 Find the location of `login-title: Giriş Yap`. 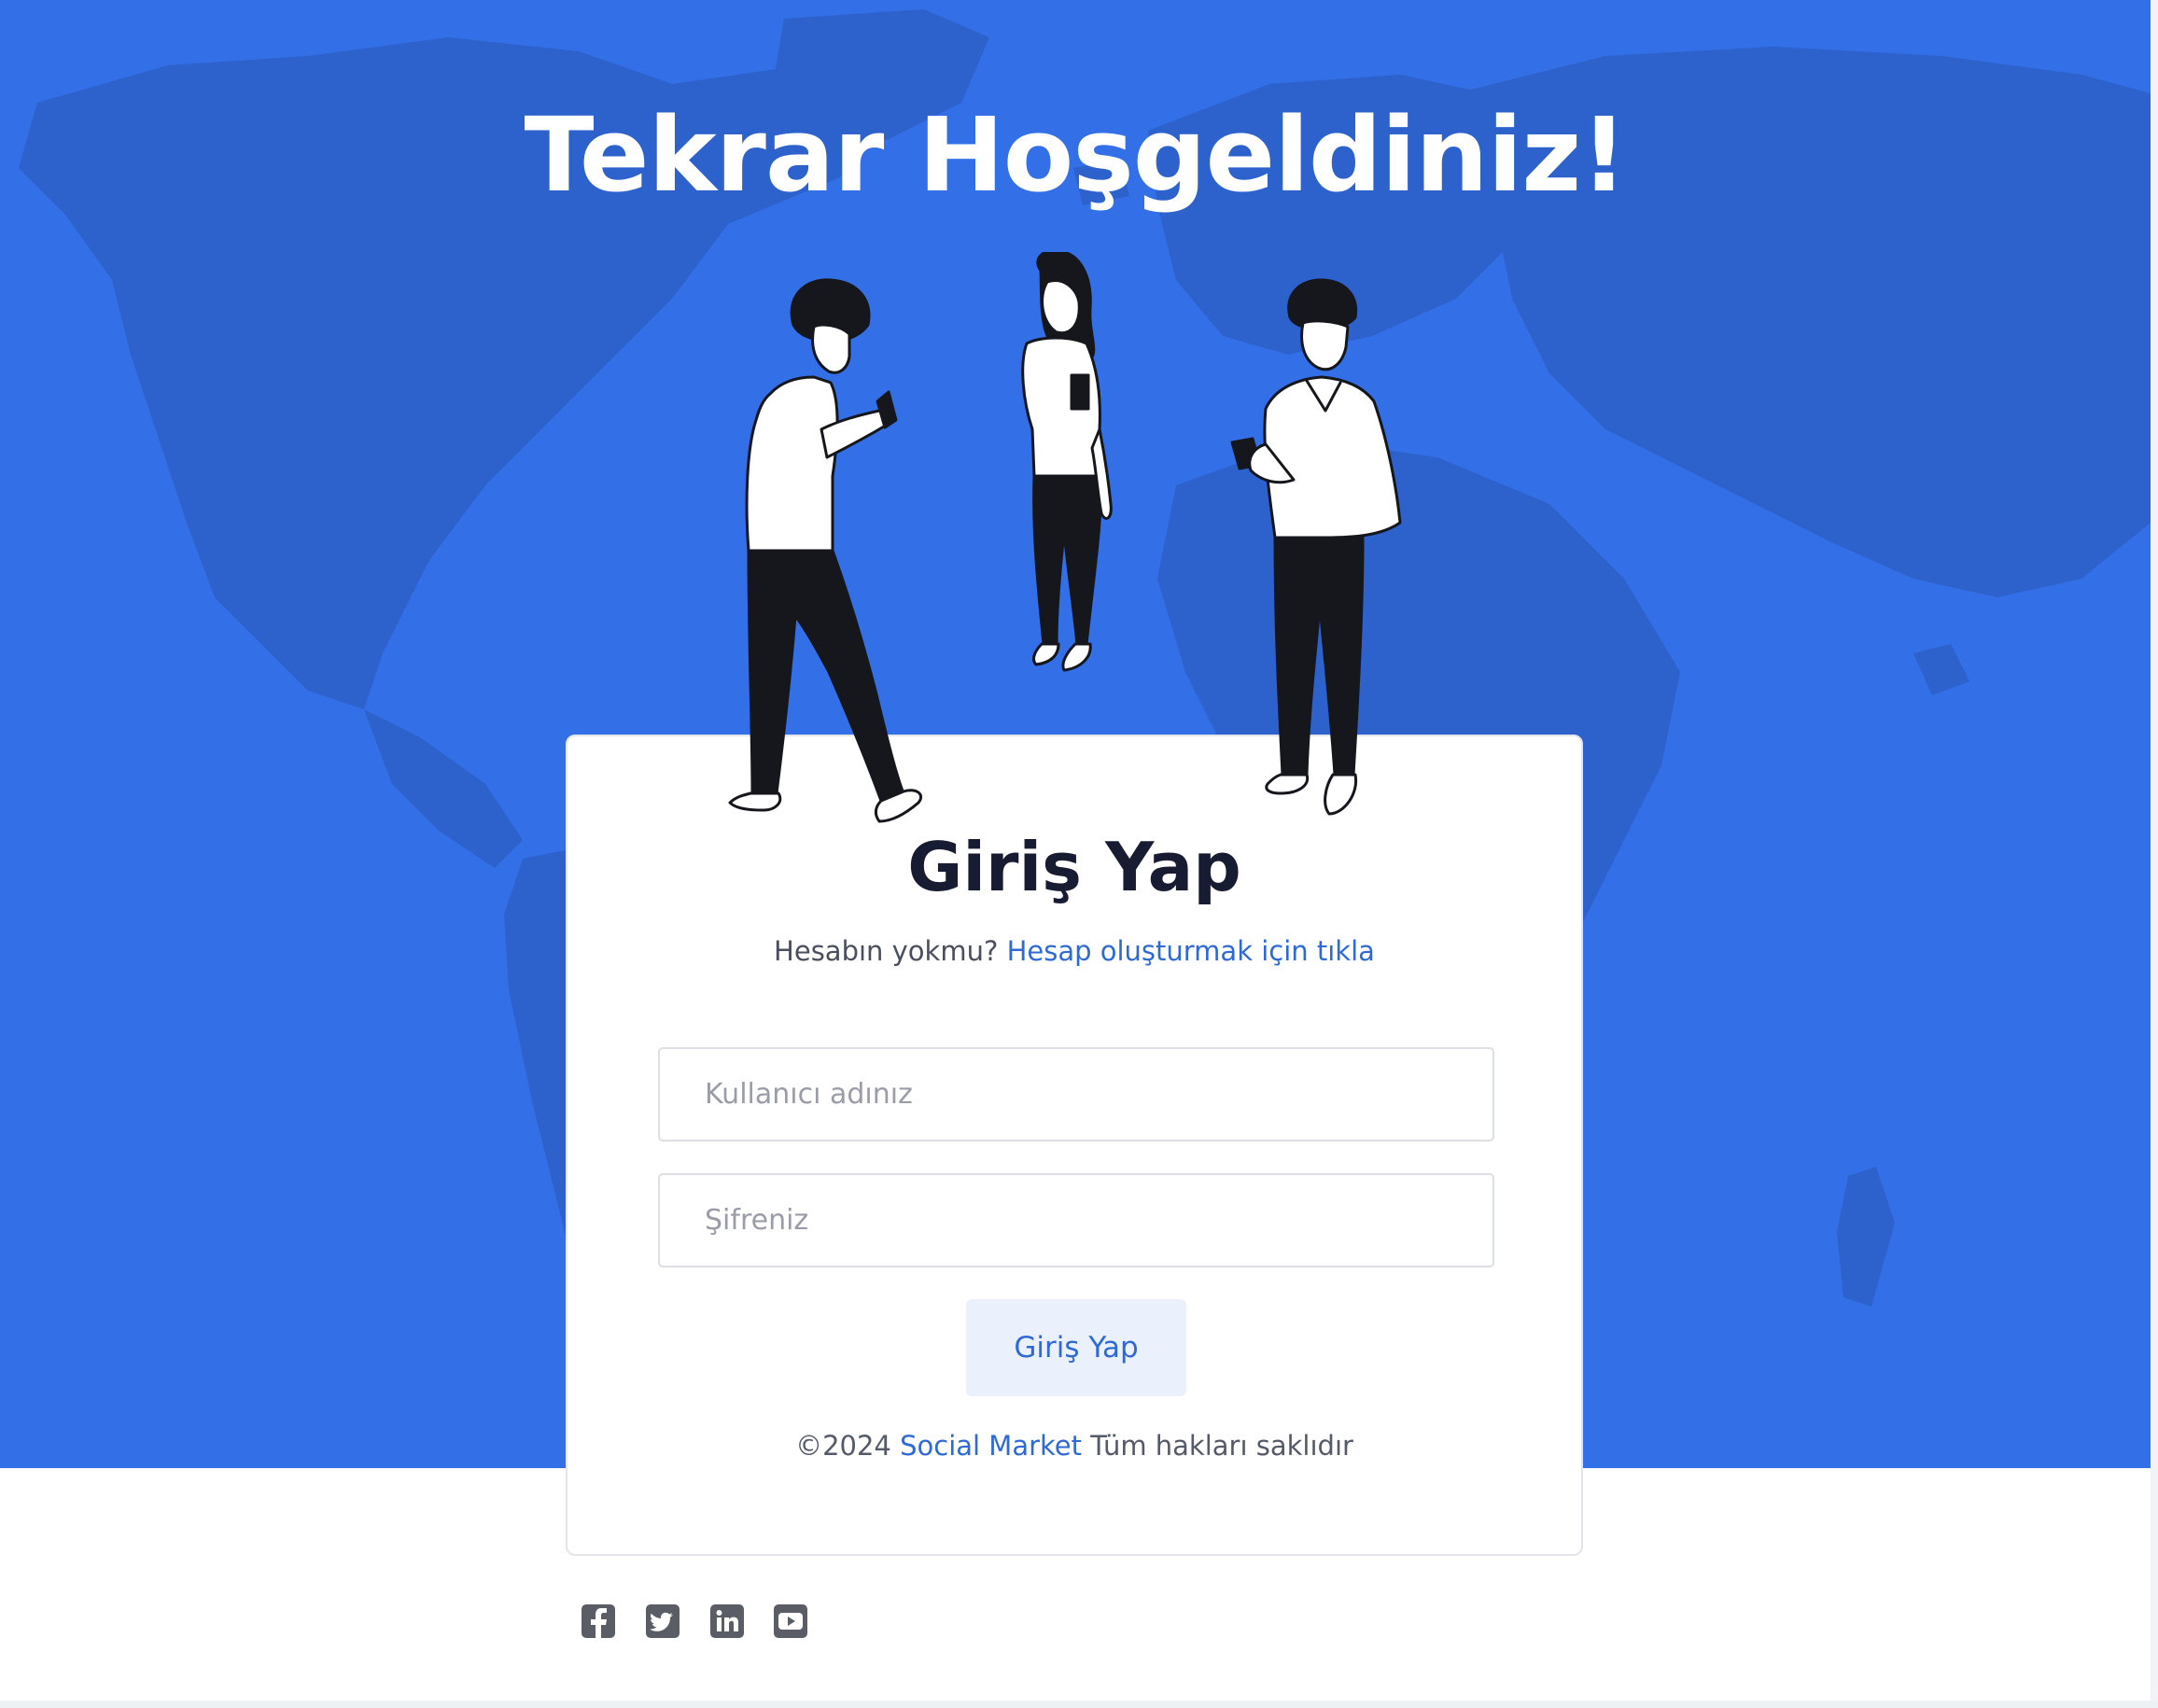

login-title: Giriş Yap is located at coordinates (1074, 867).